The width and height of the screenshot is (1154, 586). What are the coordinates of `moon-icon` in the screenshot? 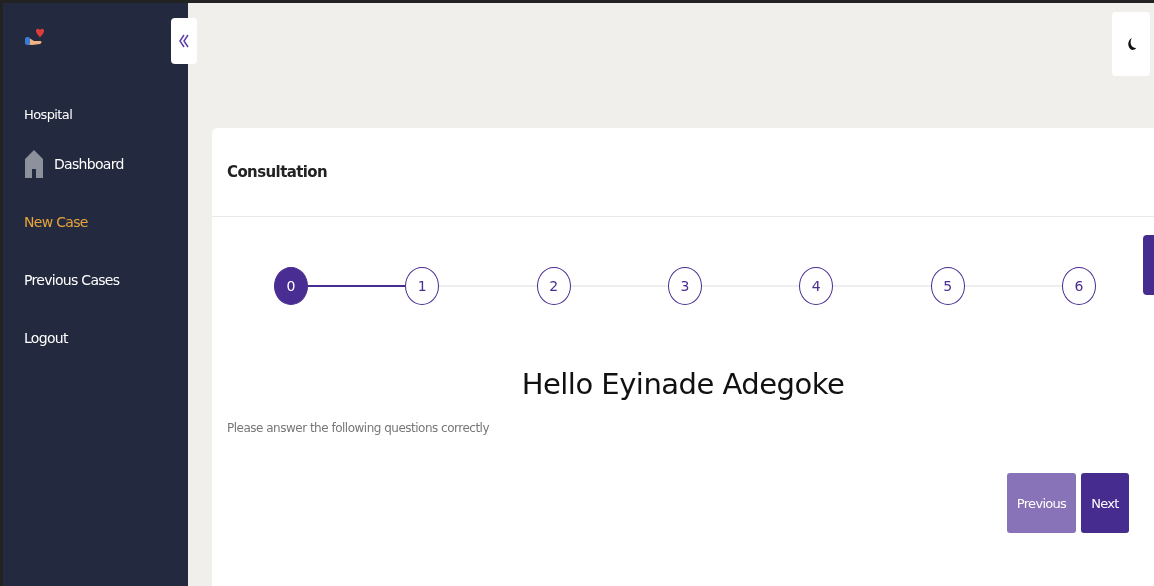 It's located at (1131, 44).